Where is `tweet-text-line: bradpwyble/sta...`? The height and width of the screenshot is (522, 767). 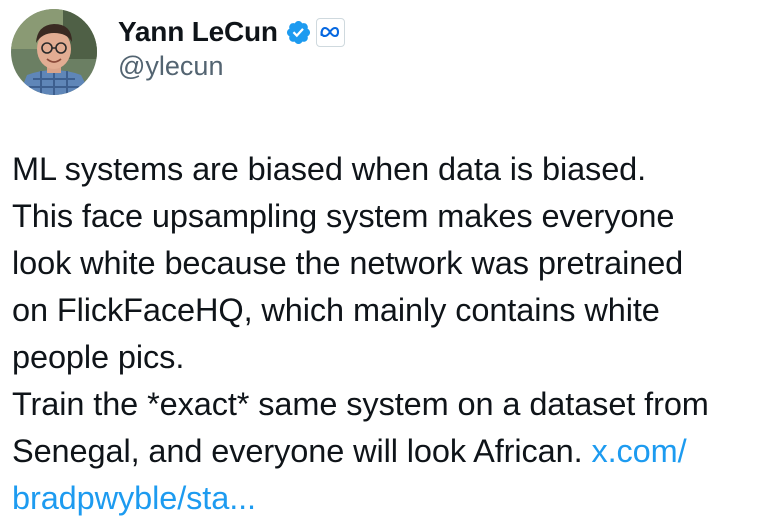 tweet-text-line: bradpwyble/sta... is located at coordinates (384, 498).